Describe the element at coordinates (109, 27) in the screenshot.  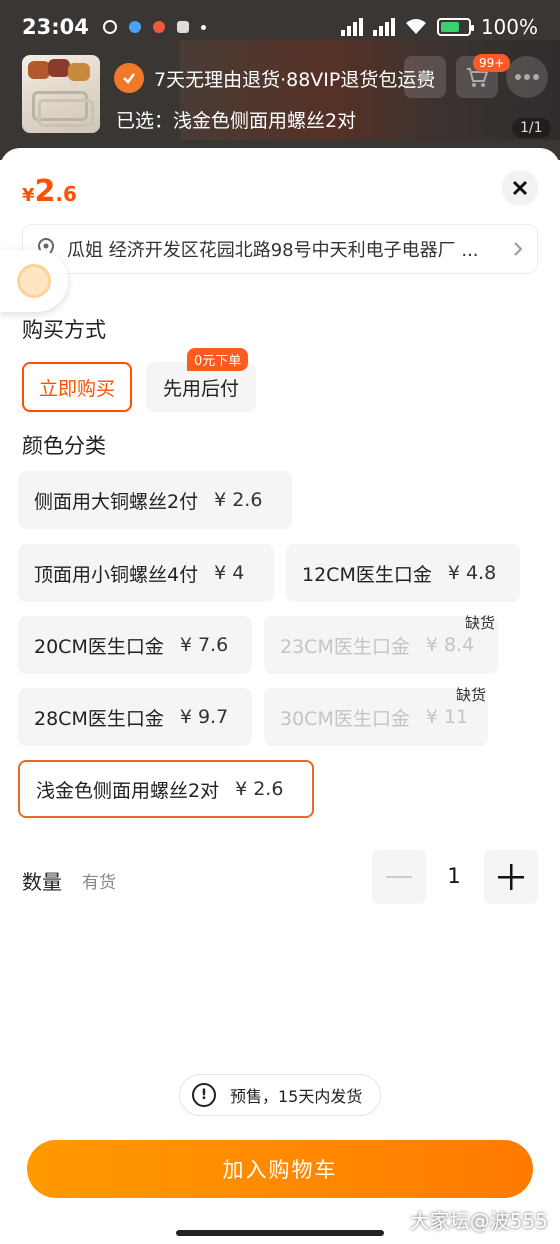
I see `alarm-icon` at that location.